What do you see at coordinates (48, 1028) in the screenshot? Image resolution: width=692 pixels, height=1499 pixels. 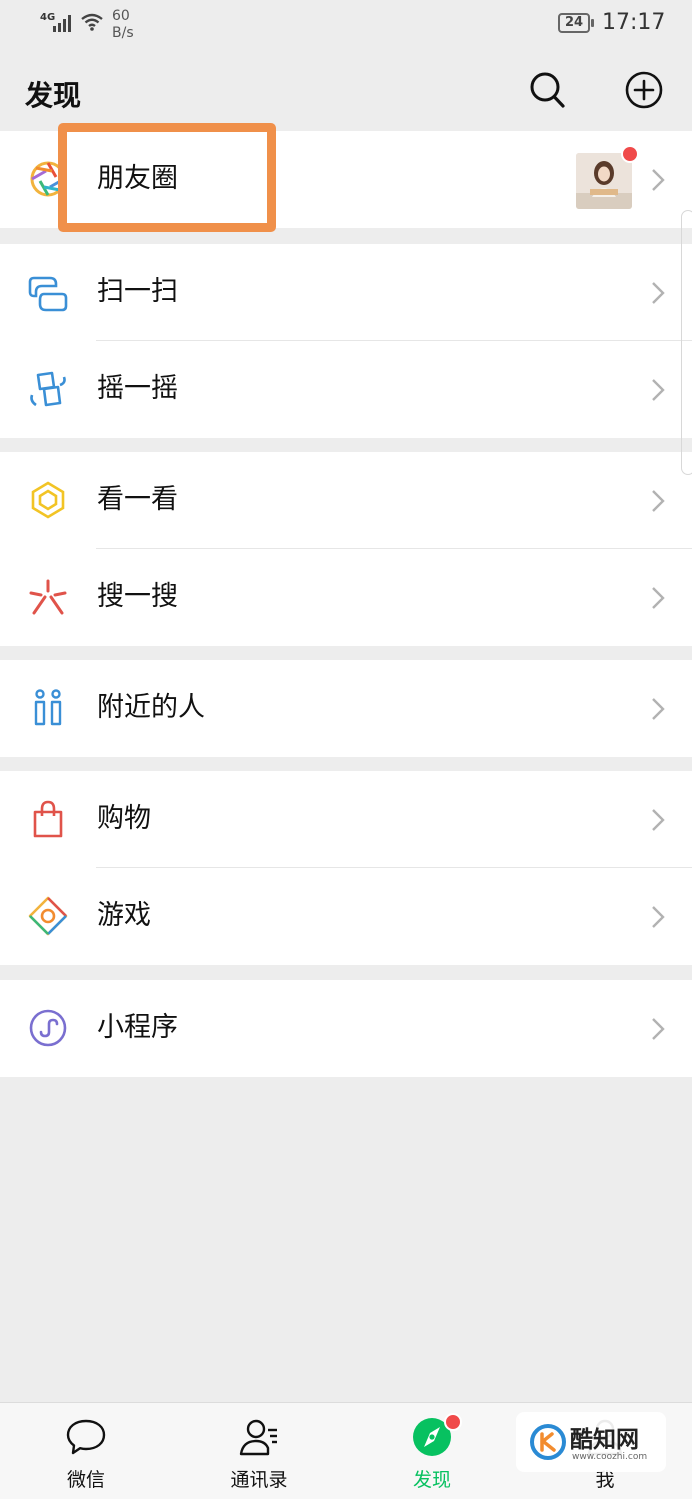 I see `mini-programs-icon` at bounding box center [48, 1028].